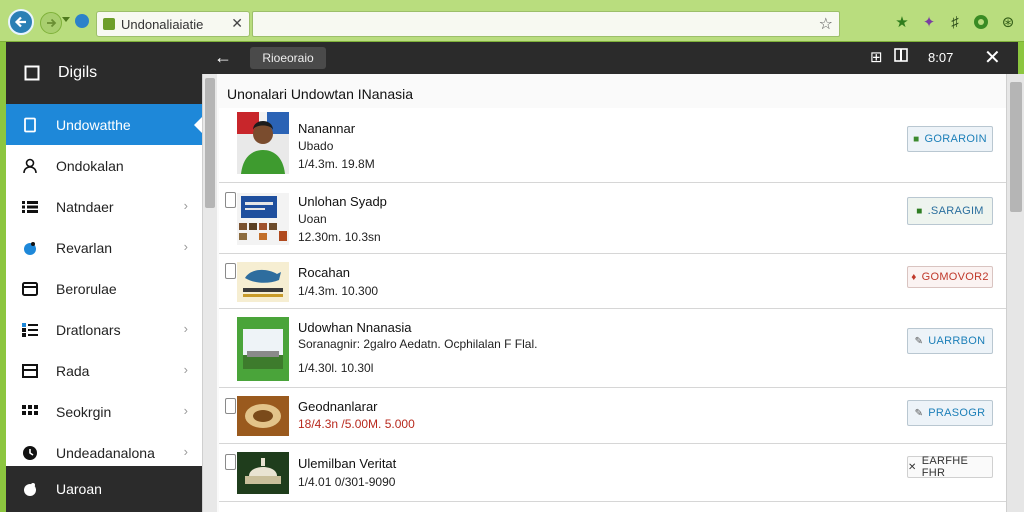  I want to click on window-edge, so click(1021, 58).